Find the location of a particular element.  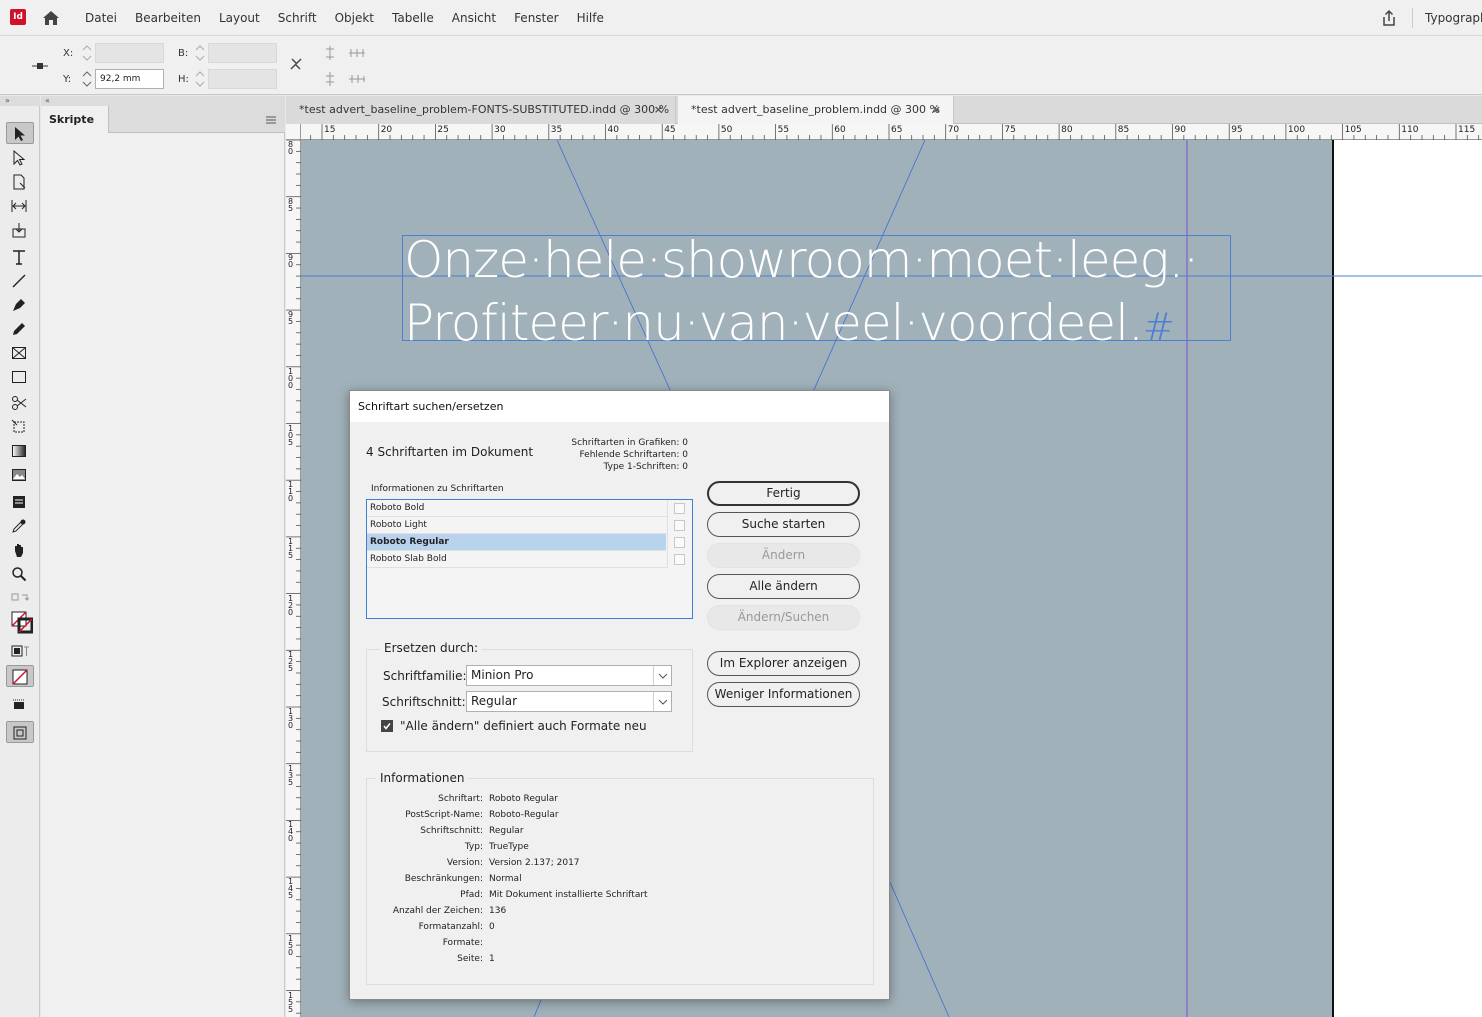

formatting-affects-container is located at coordinates (20, 653).